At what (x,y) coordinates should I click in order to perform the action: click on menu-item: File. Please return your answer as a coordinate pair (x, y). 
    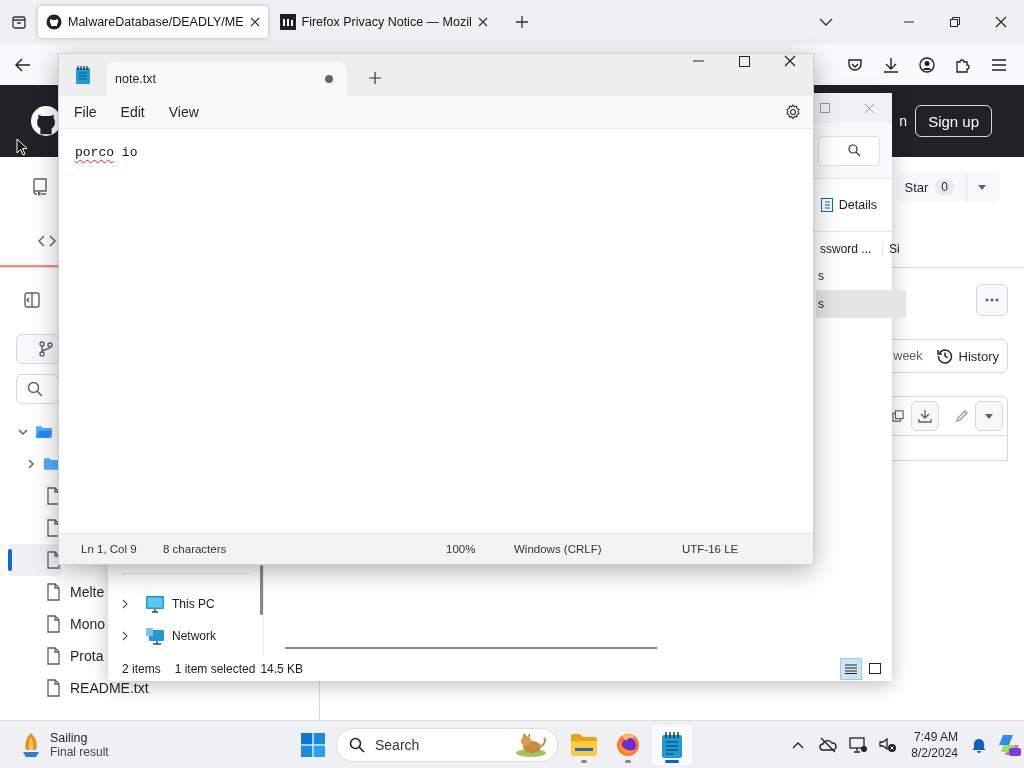
    Looking at the image, I should click on (85, 112).